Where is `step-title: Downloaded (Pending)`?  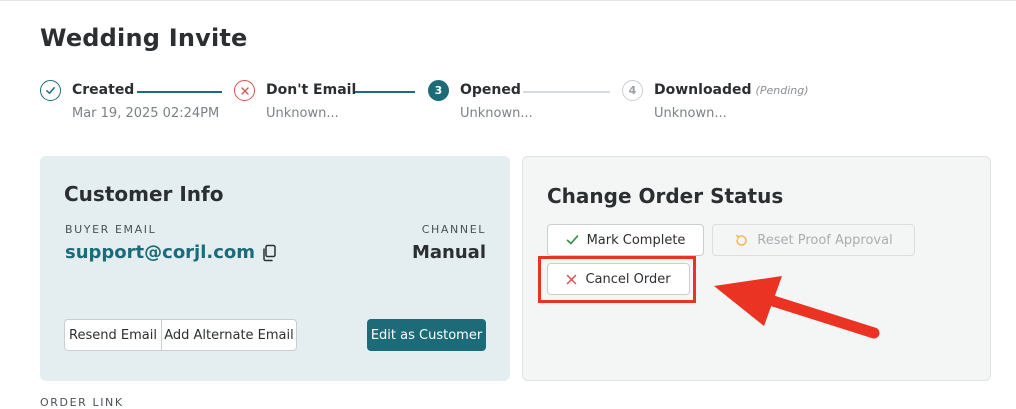 step-title: Downloaded (Pending) is located at coordinates (731, 90).